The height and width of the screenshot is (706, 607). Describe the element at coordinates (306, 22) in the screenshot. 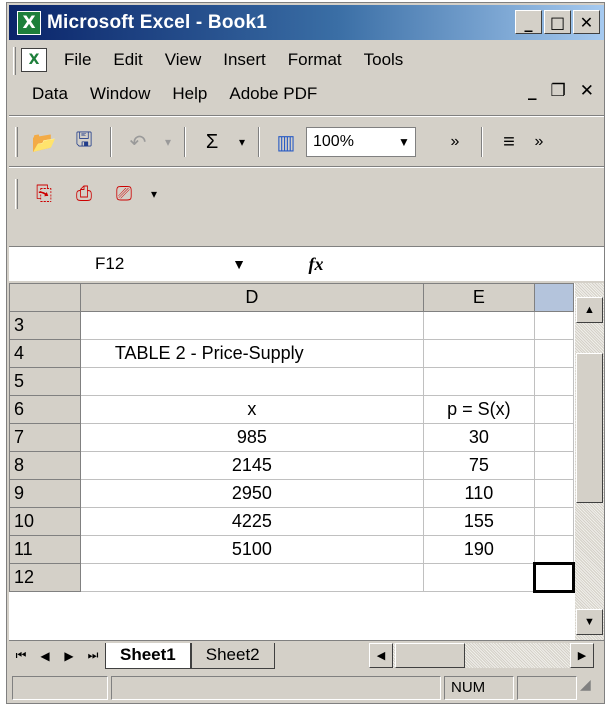

I see `title-bar: X Microsoft Excel - Book1 _ □ ✕` at that location.